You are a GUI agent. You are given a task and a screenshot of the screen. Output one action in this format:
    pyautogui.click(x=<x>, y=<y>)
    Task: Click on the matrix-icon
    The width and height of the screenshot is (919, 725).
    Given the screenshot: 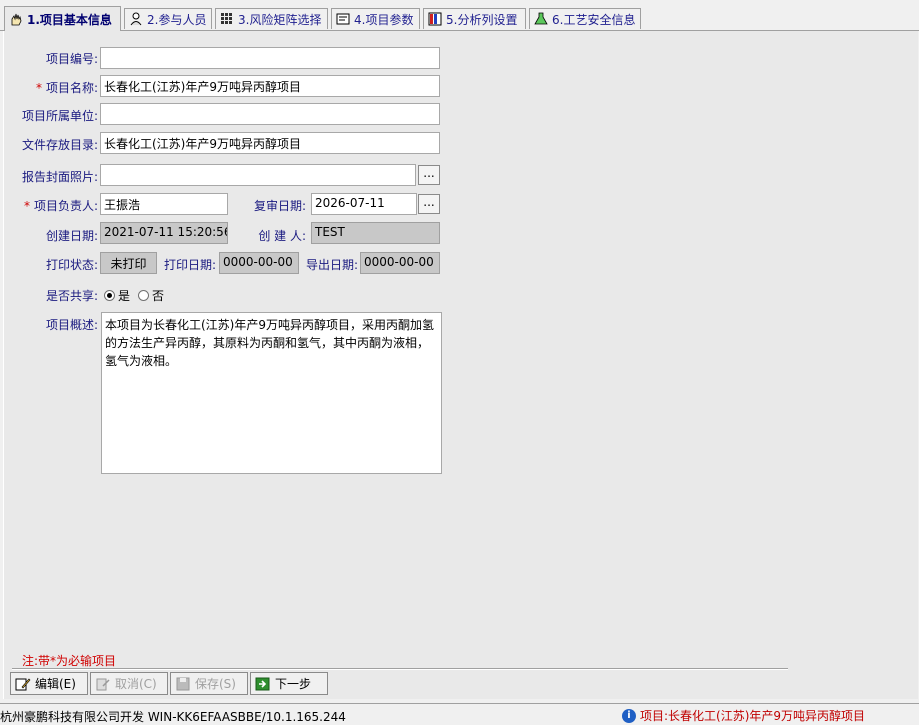 What is the action you would take?
    pyautogui.click(x=227, y=19)
    